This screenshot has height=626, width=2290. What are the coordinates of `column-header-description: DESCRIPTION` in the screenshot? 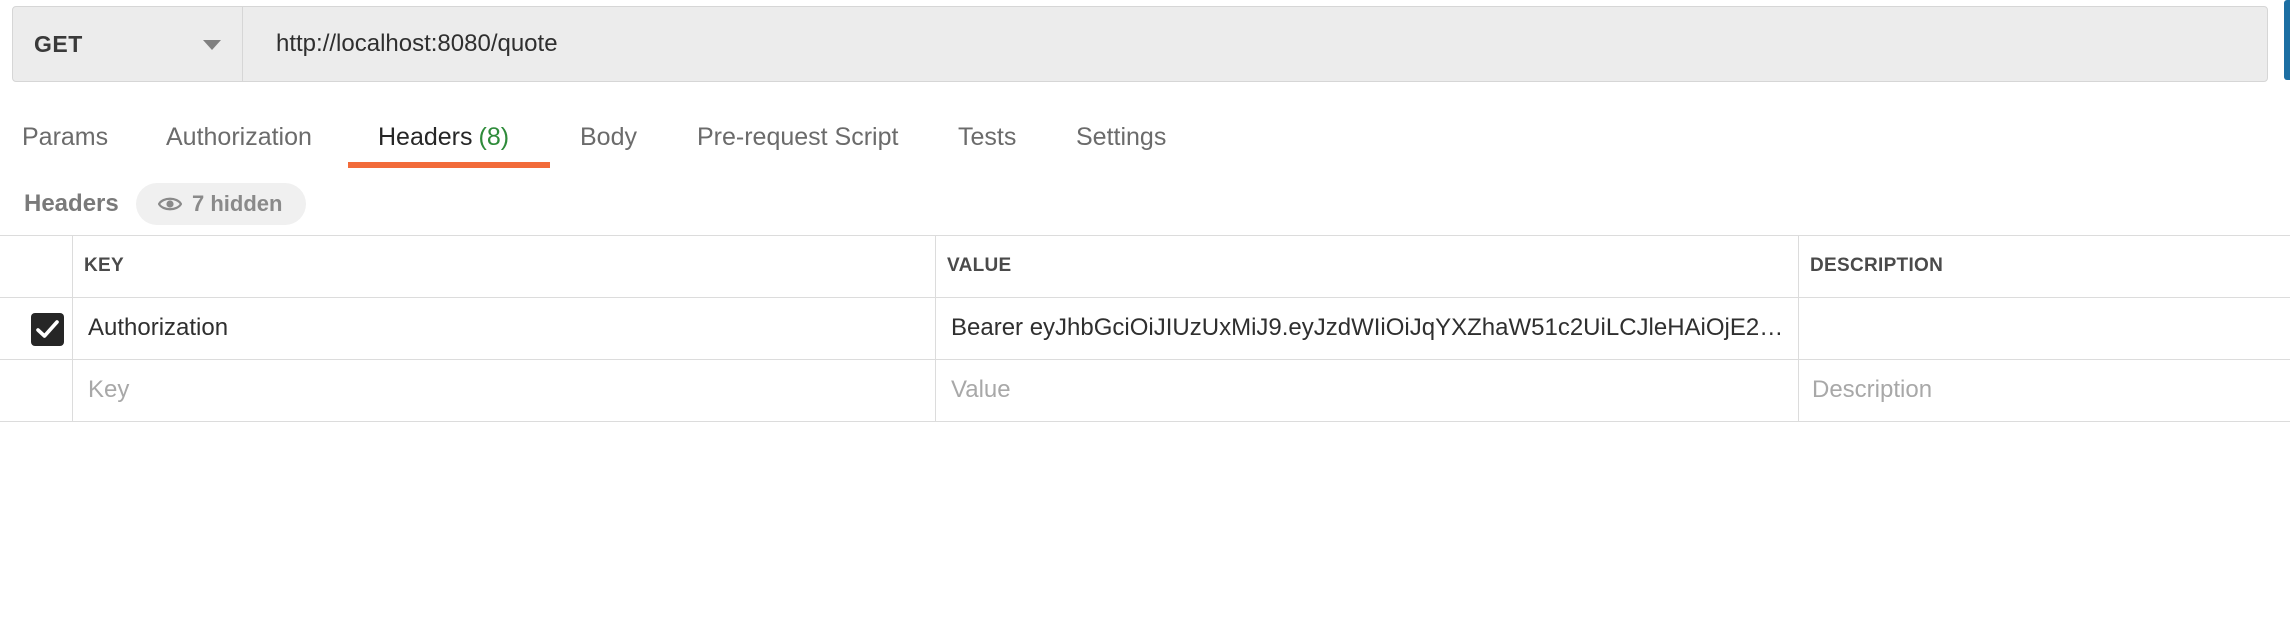 It's located at (1877, 265).